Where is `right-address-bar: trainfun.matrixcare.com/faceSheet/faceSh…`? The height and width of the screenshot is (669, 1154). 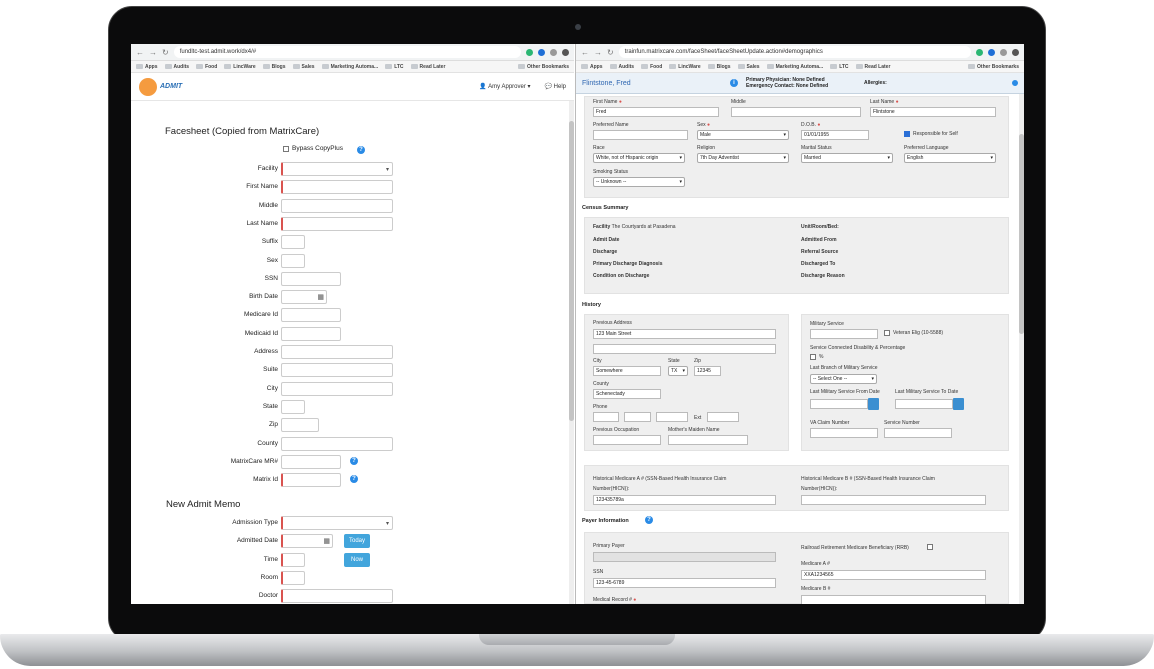
right-address-bar: trainfun.matrixcare.com/faceSheet/faceSh… is located at coordinates (794, 52).